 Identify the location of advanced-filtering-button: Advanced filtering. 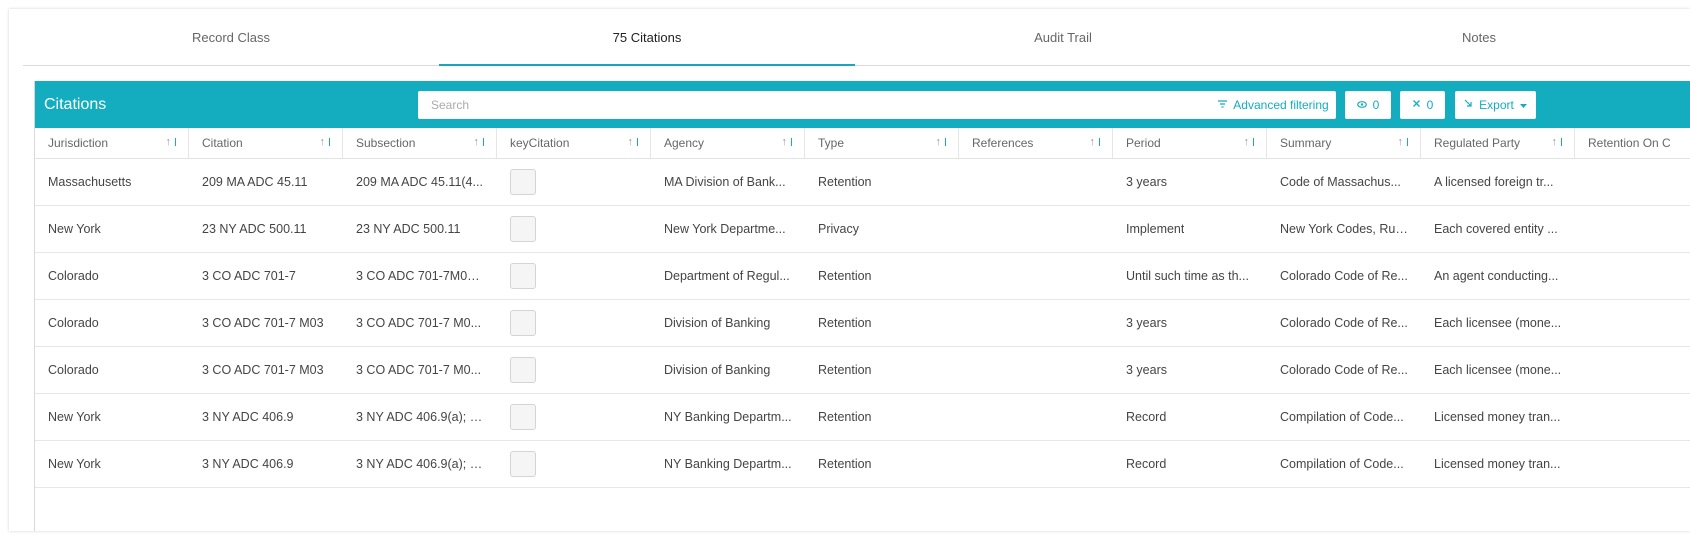
(1273, 105).